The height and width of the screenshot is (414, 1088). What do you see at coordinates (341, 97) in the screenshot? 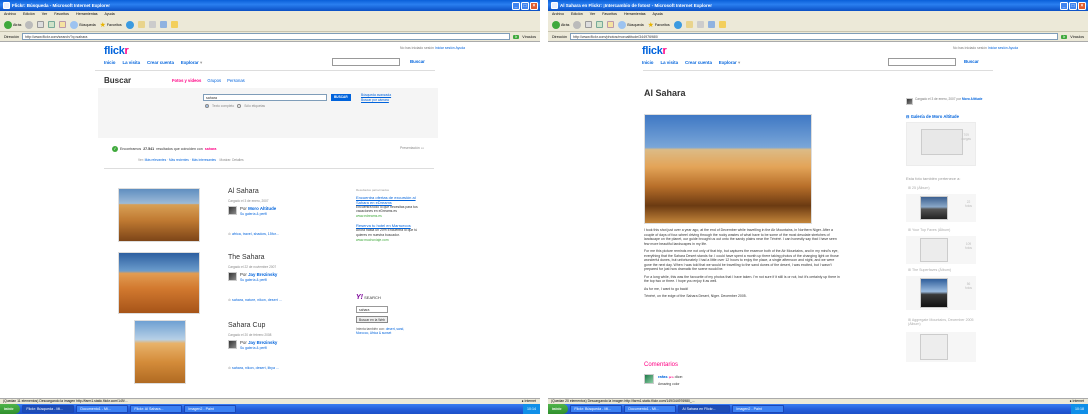
I see `search-submit-button: BUSCAR` at bounding box center [341, 97].